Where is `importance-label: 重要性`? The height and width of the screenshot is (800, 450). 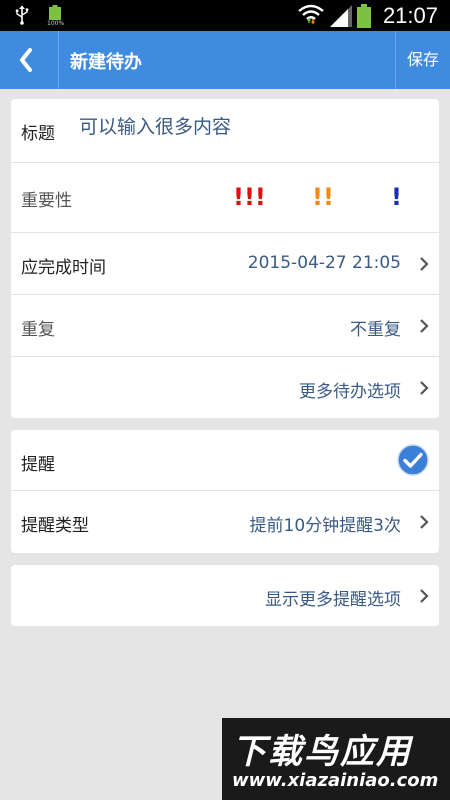
importance-label: 重要性 is located at coordinates (46, 201).